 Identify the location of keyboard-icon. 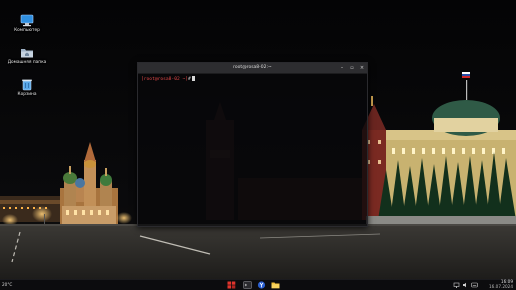
(474, 285).